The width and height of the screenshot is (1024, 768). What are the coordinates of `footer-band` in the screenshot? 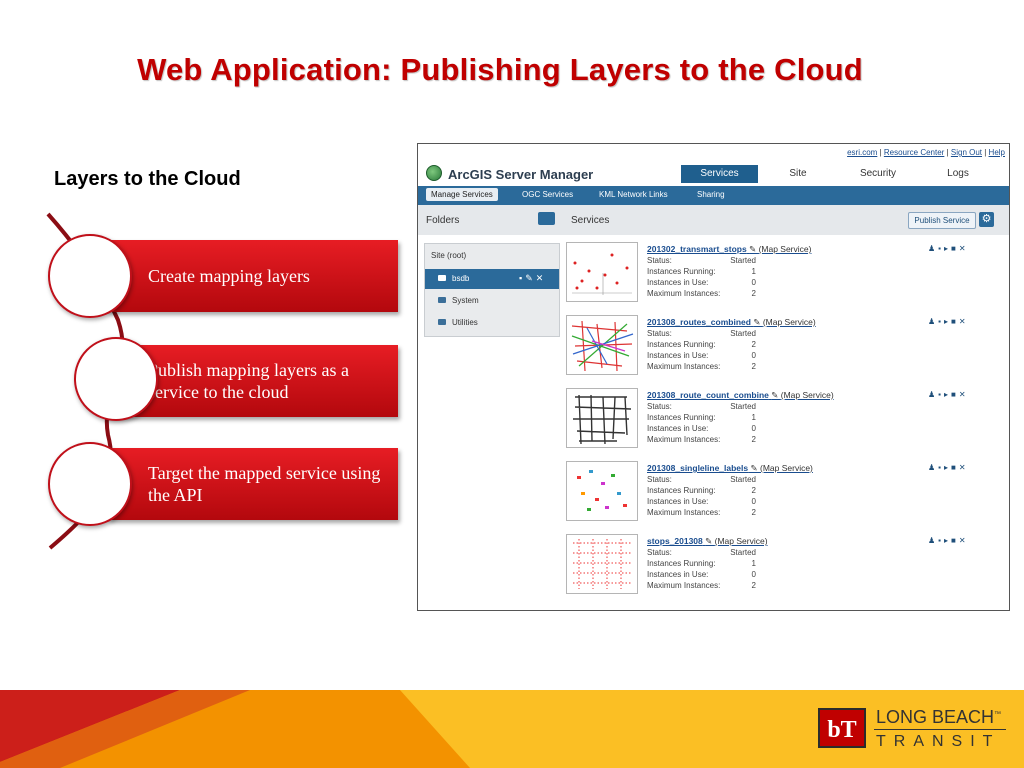 It's located at (512, 729).